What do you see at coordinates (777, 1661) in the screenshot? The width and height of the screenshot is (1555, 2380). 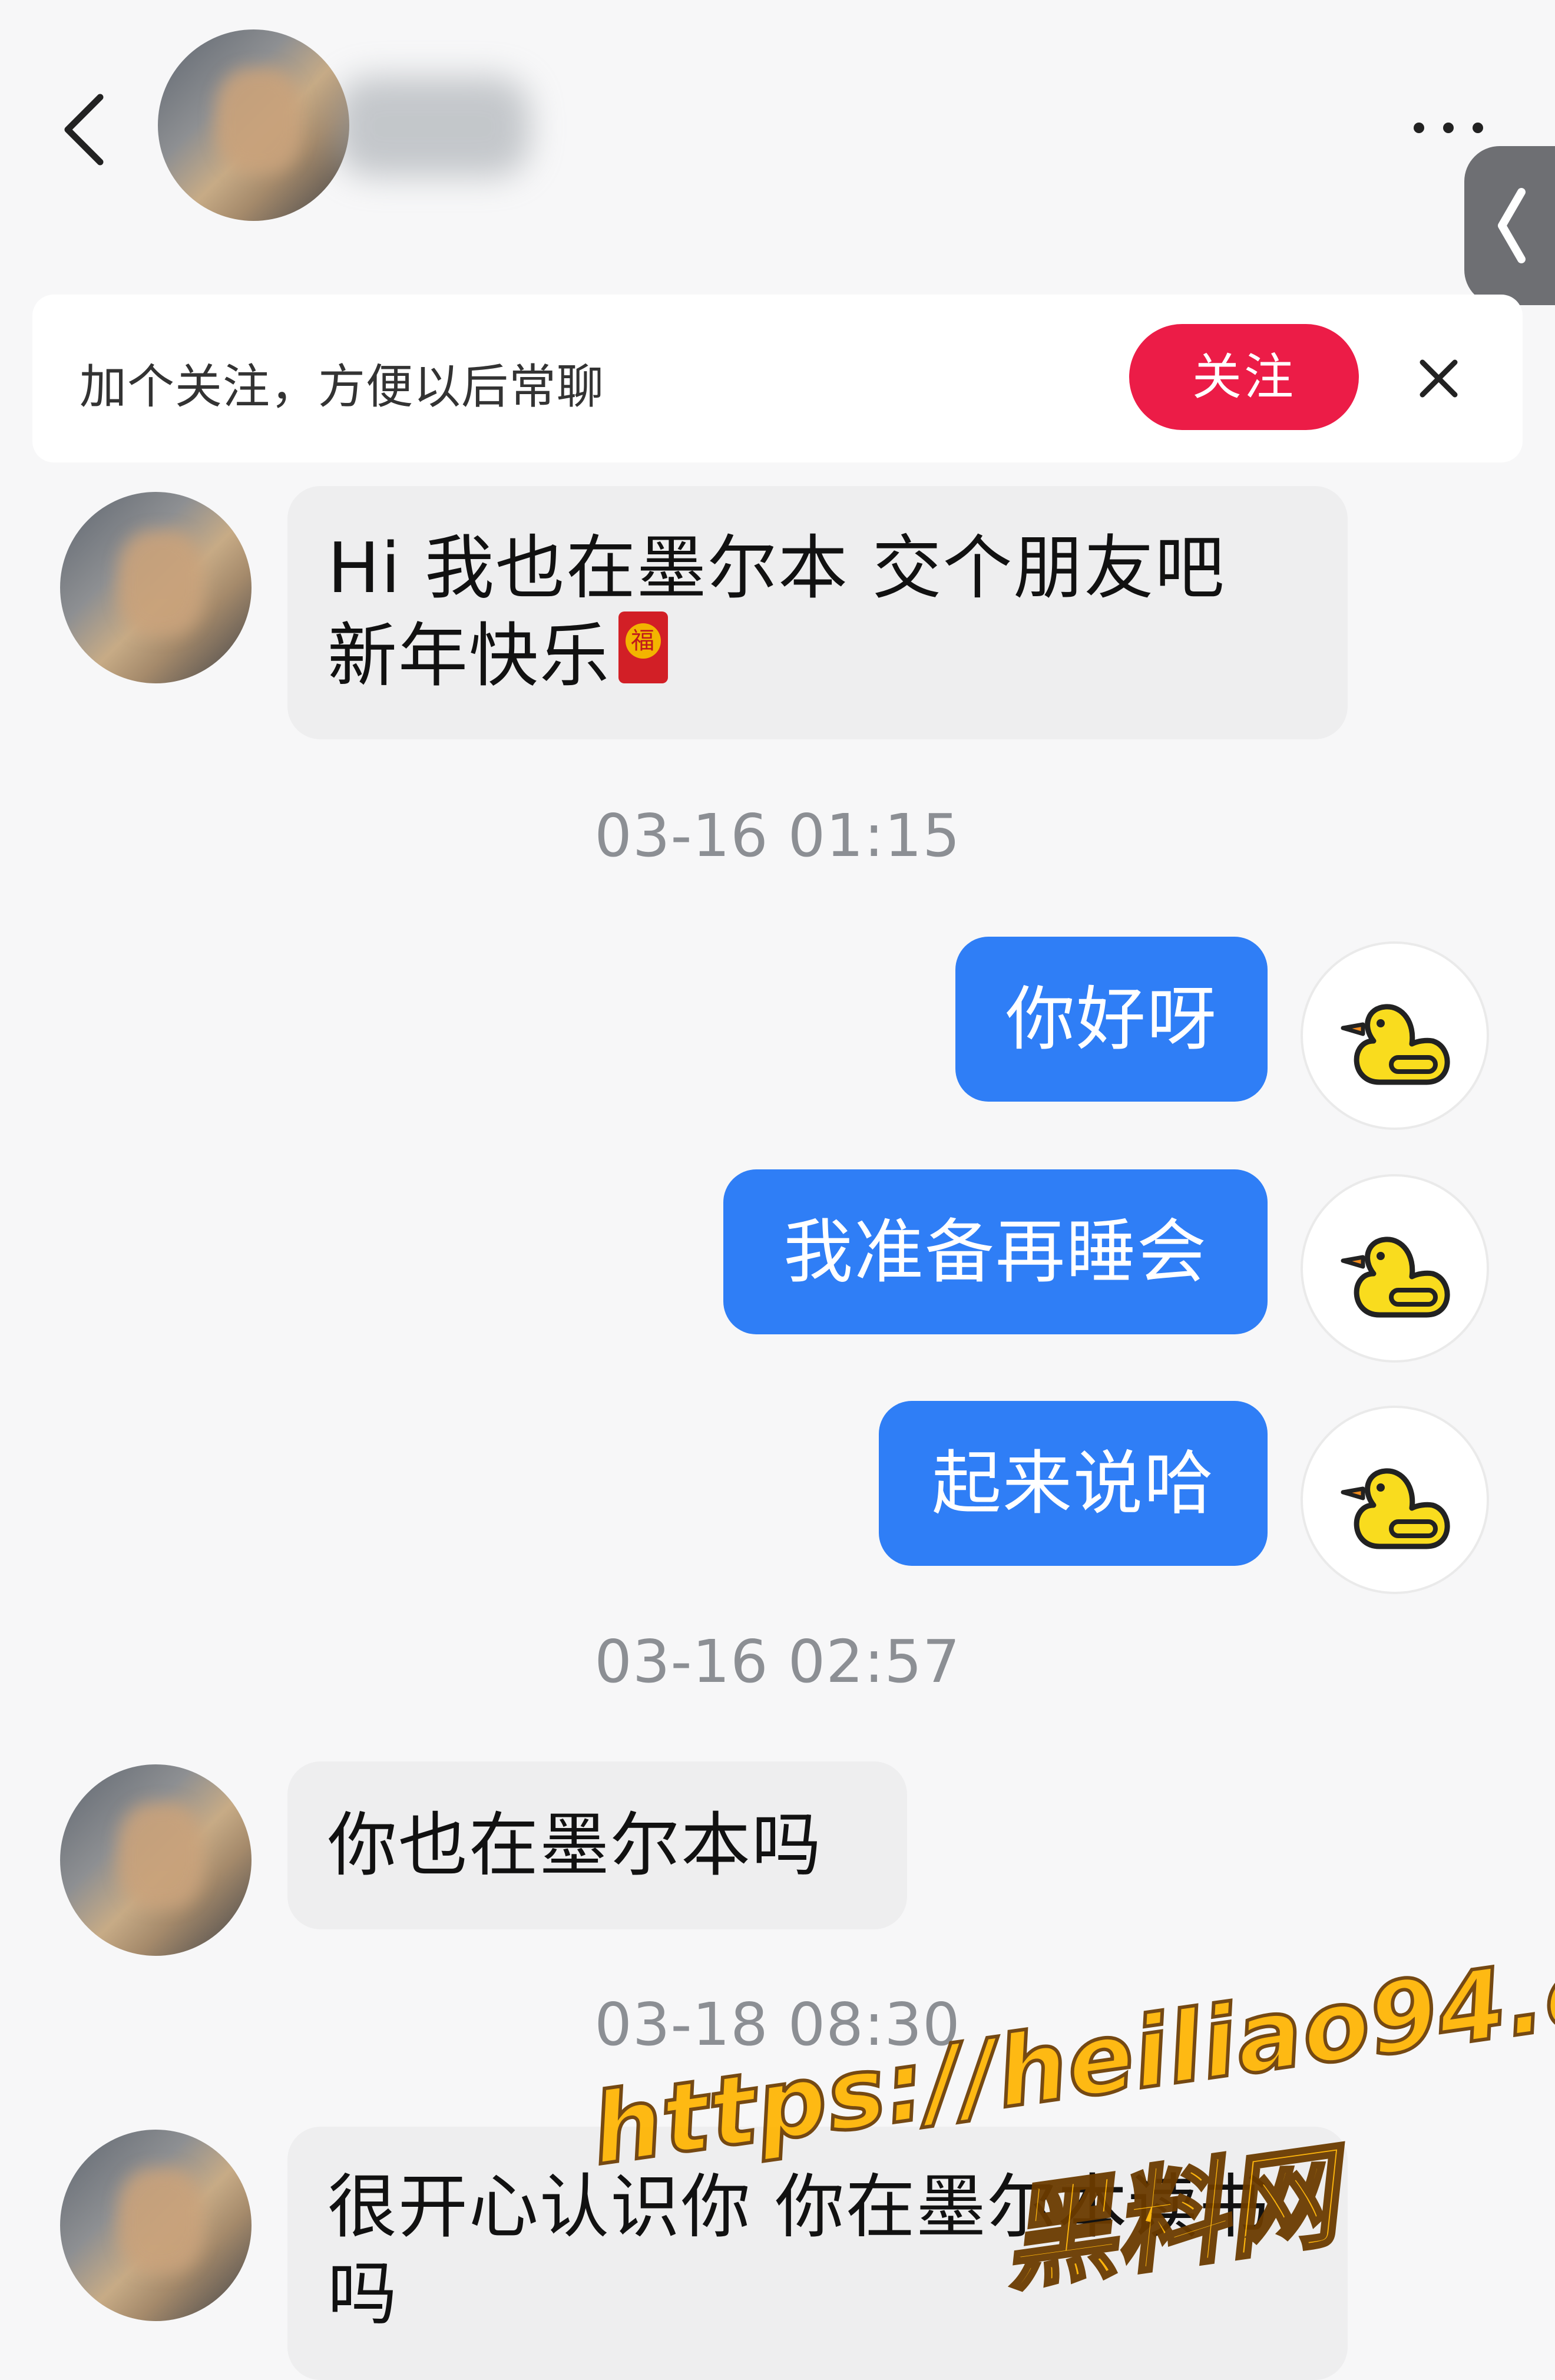 I see `timestamp: 03-16 02:57` at bounding box center [777, 1661].